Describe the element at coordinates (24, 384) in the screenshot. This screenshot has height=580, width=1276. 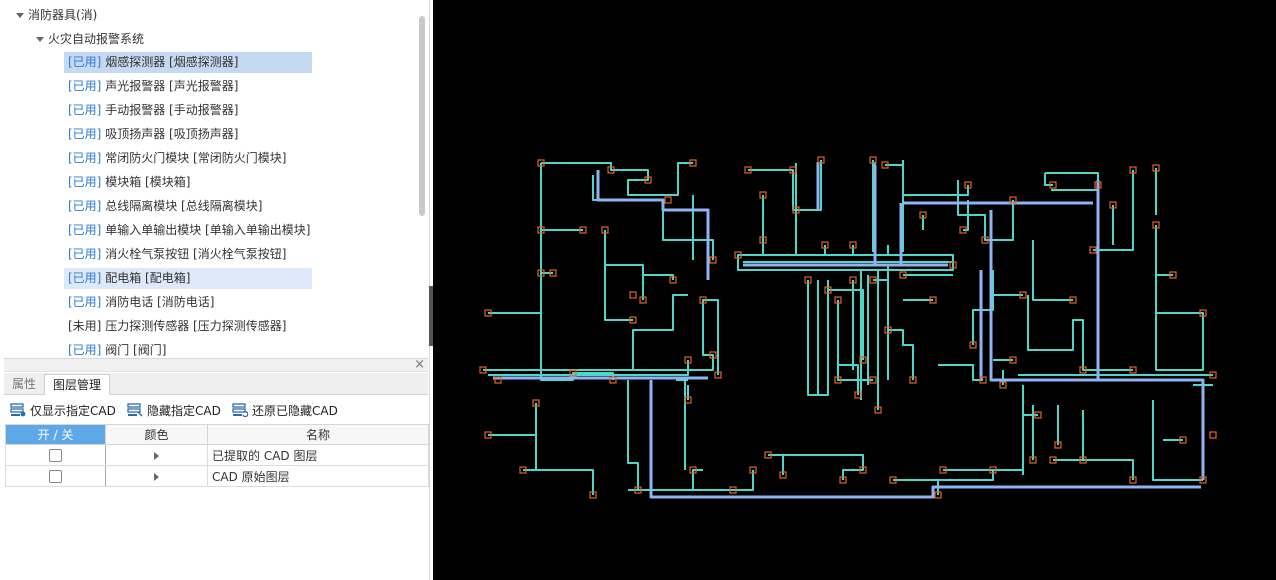
I see `tab-properties: 属性` at that location.